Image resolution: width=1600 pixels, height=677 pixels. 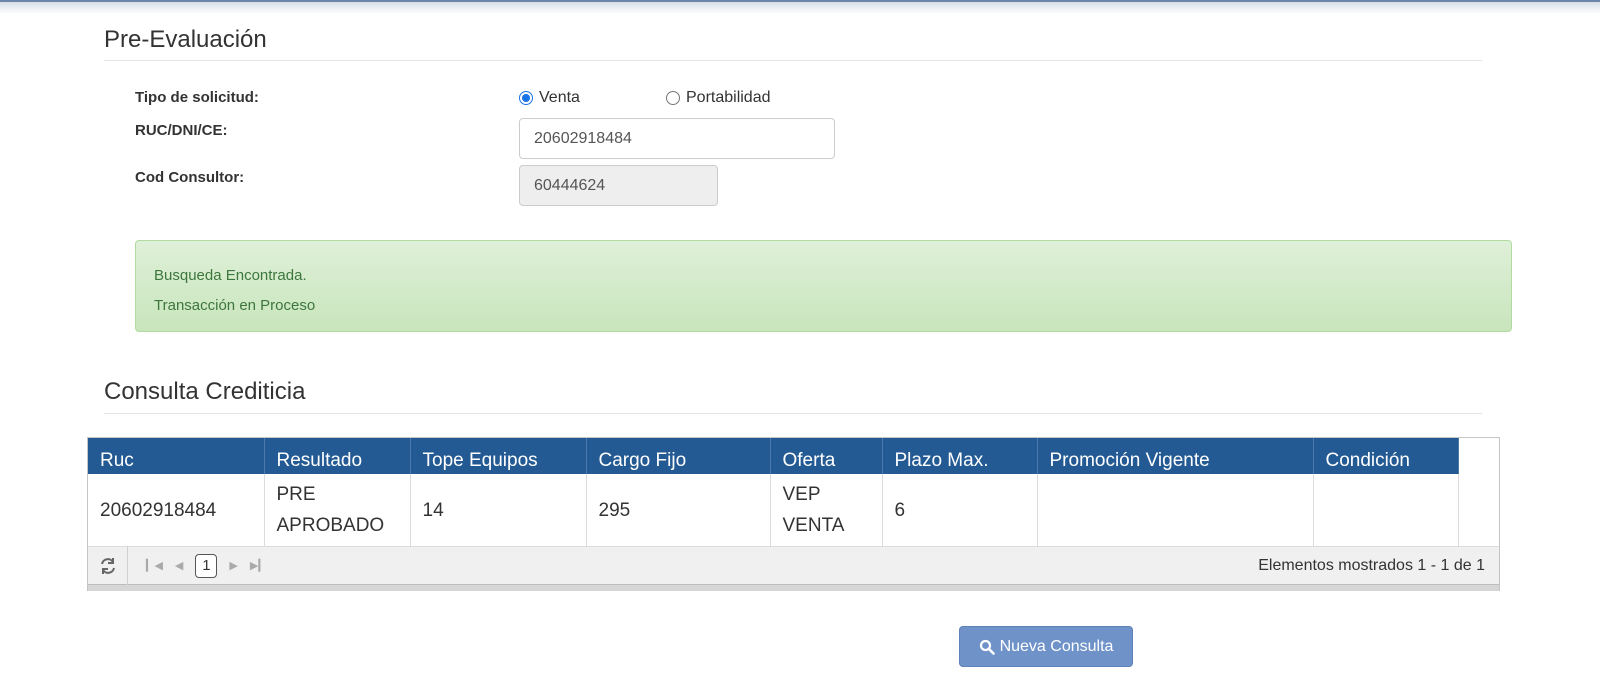 I want to click on top-bar-shadow, so click(x=800, y=7).